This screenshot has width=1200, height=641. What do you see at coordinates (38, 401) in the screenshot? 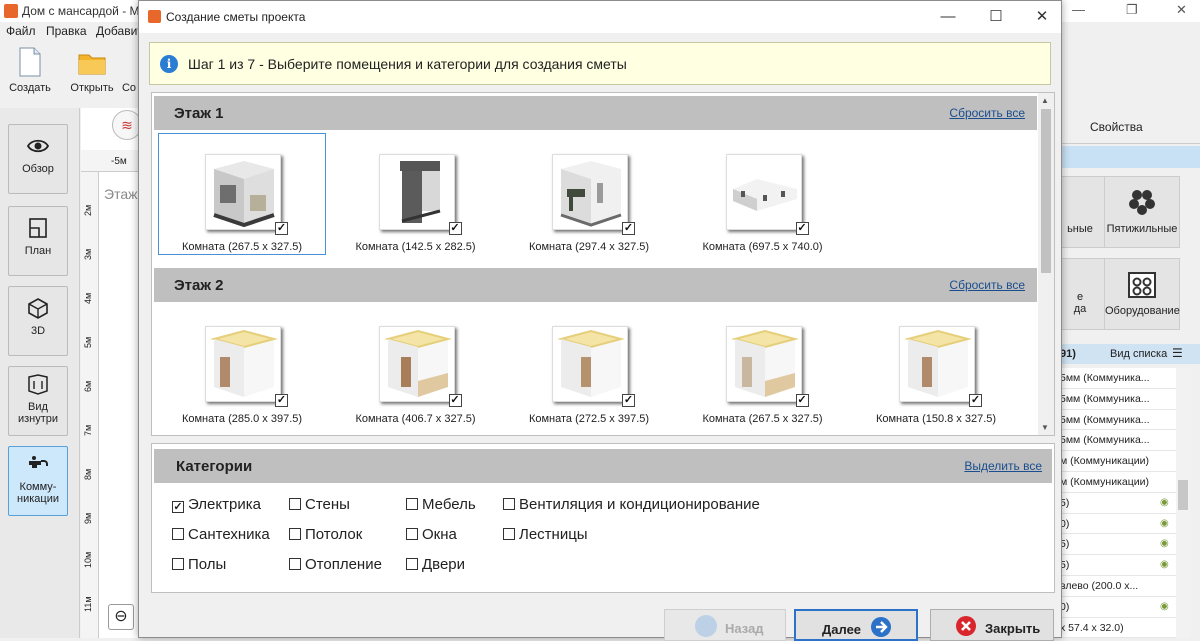
I see `inside-view-button: Вид изнутри` at bounding box center [38, 401].